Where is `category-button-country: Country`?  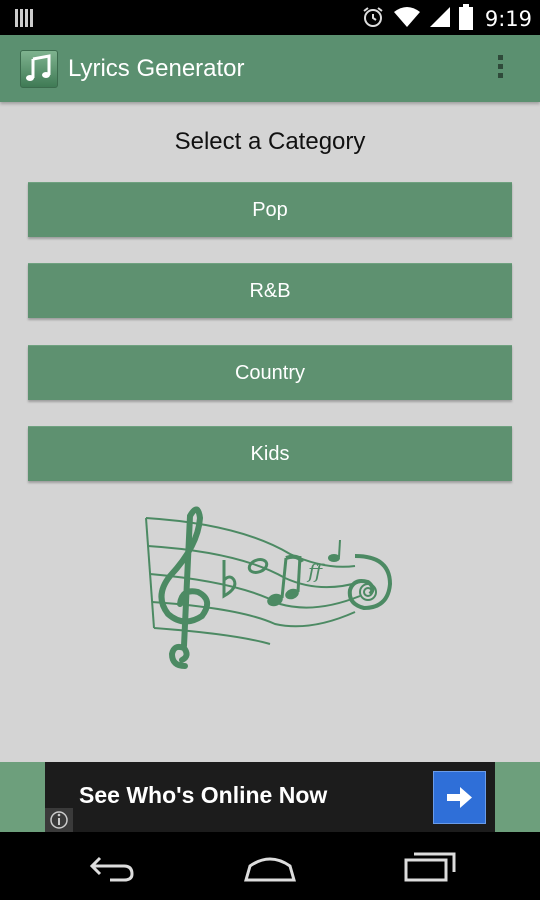
category-button-country: Country is located at coordinates (270, 372).